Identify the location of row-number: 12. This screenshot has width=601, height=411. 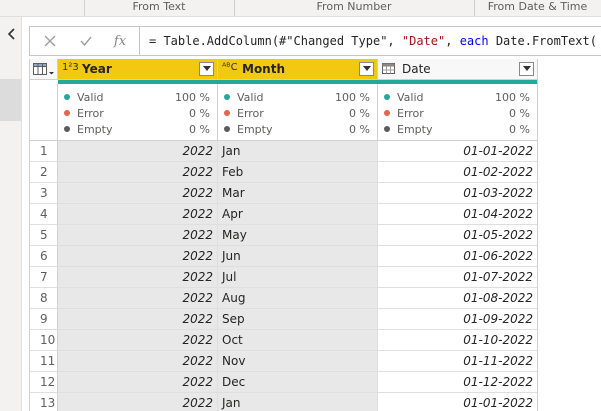
(44, 382).